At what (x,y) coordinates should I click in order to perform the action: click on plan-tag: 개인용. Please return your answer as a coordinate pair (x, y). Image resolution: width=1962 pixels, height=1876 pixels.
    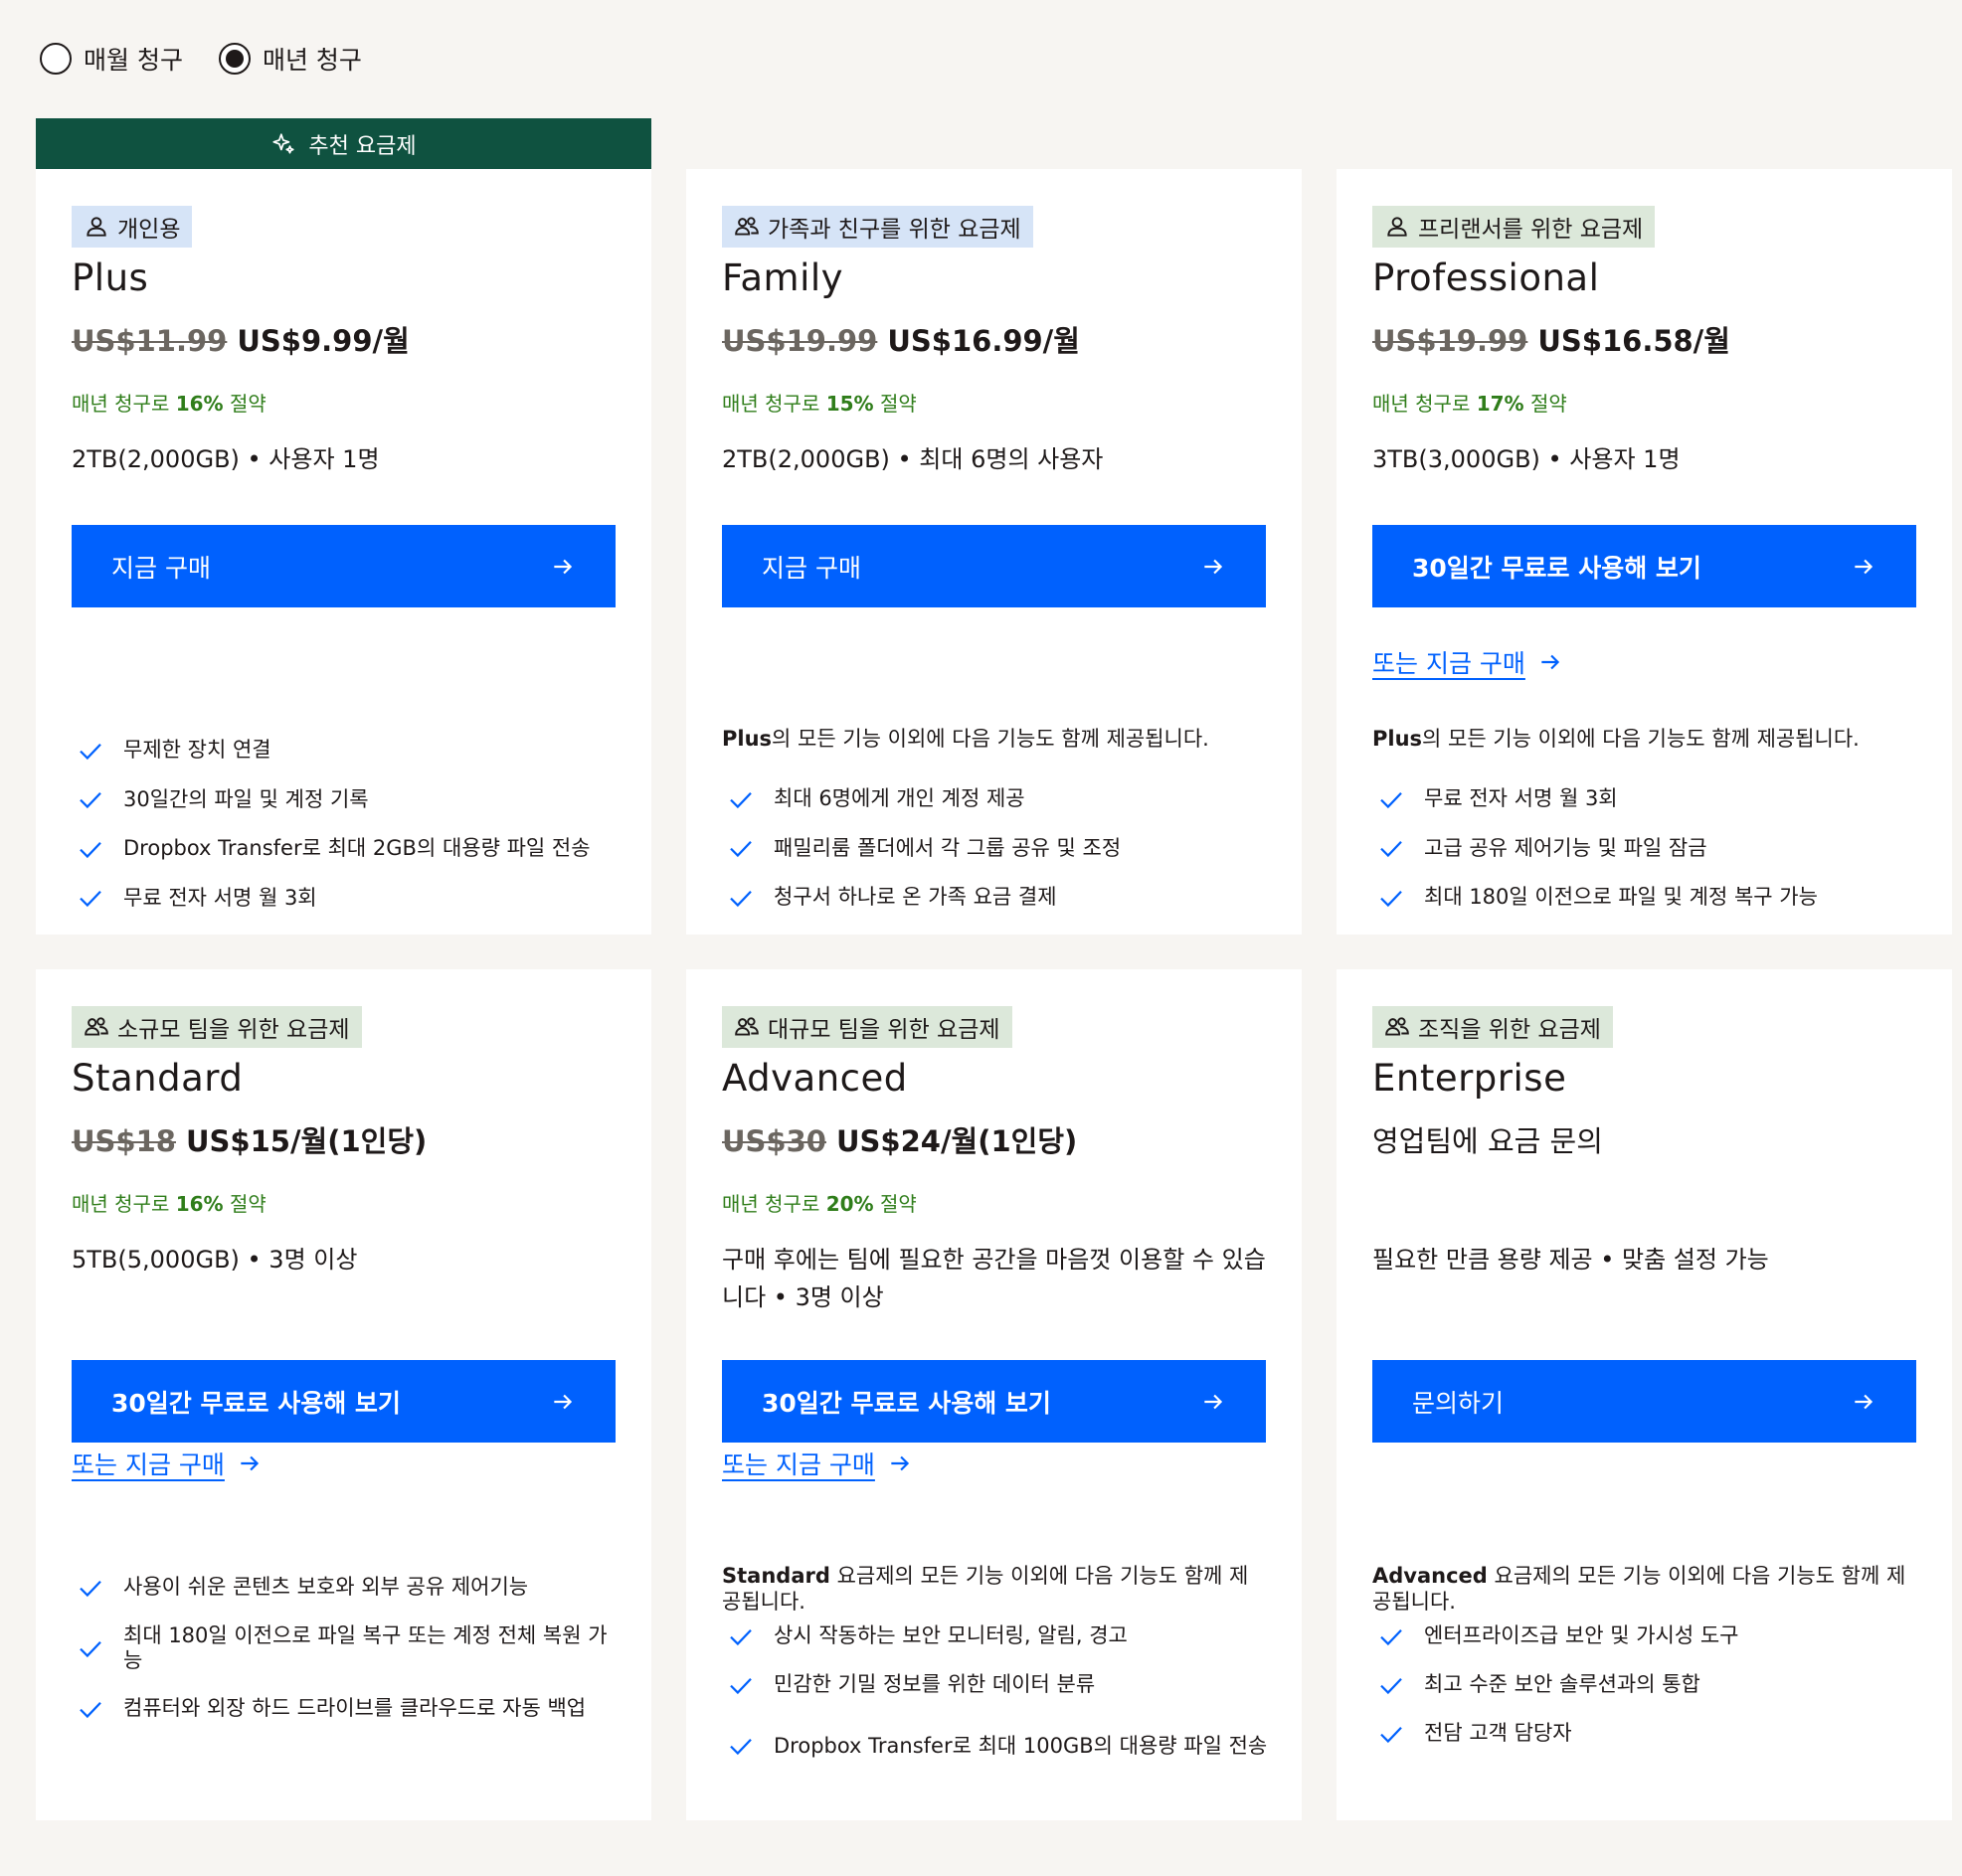
    Looking at the image, I should click on (132, 227).